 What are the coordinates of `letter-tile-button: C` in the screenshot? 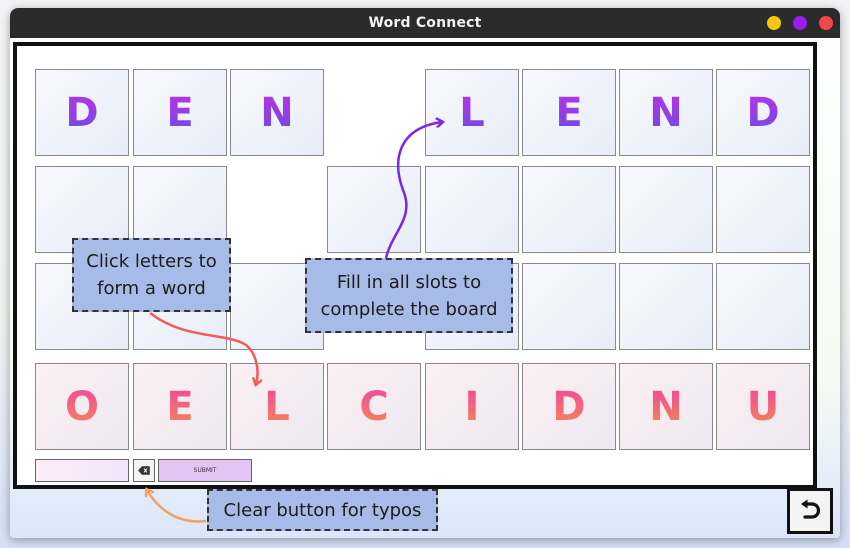 It's located at (374, 406).